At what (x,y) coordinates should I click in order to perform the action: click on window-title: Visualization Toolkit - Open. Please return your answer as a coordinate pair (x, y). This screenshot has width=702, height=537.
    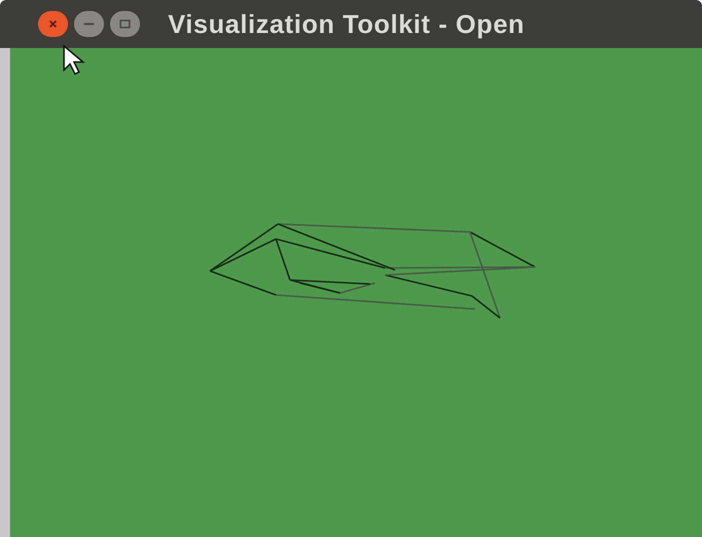
    Looking at the image, I should click on (346, 24).